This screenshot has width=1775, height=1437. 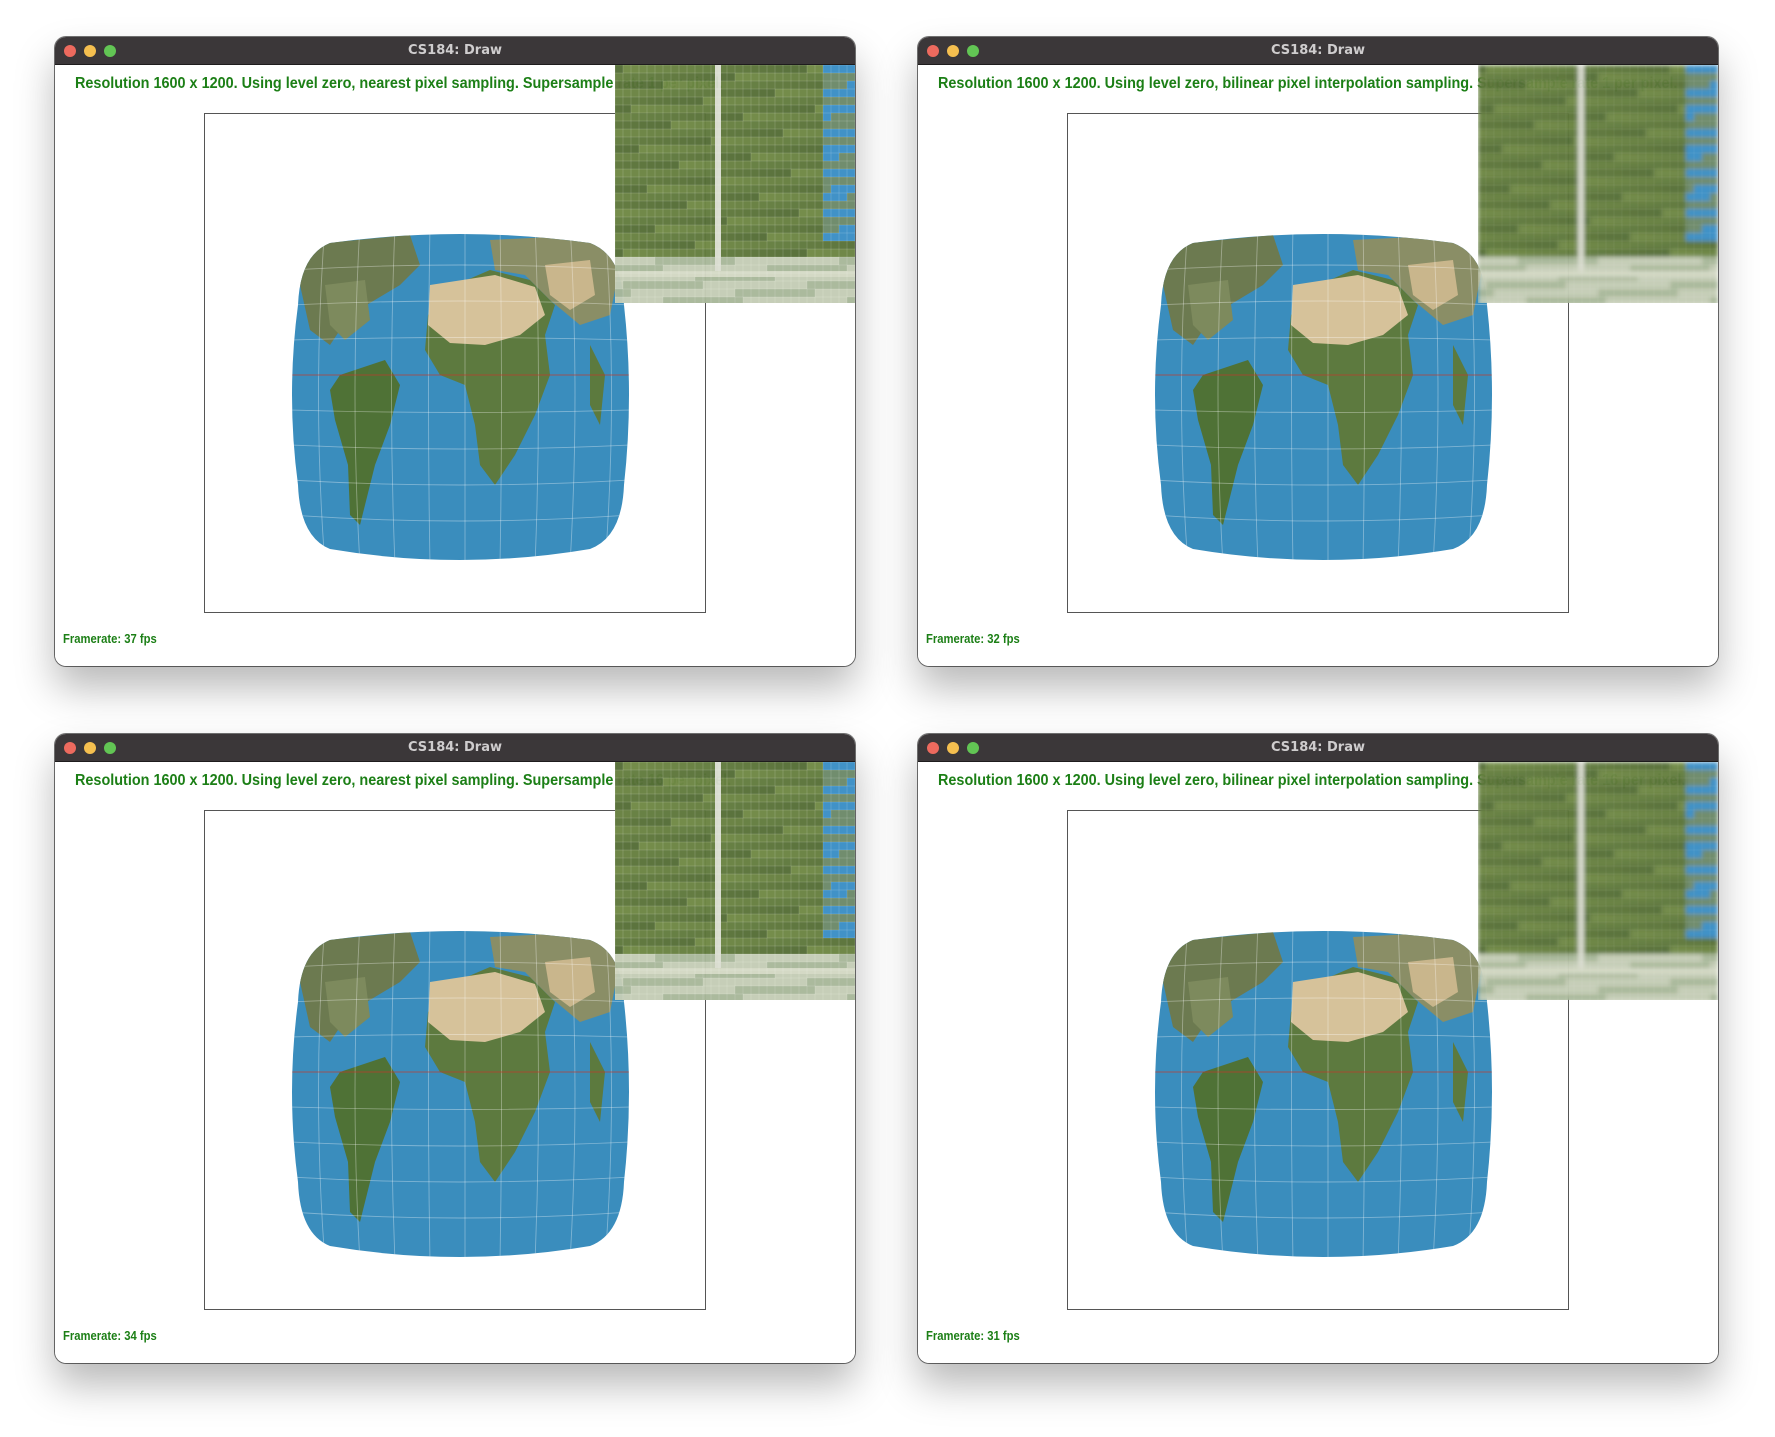 I want to click on framerate-text: Framerate: 31 fps, so click(x=973, y=1336).